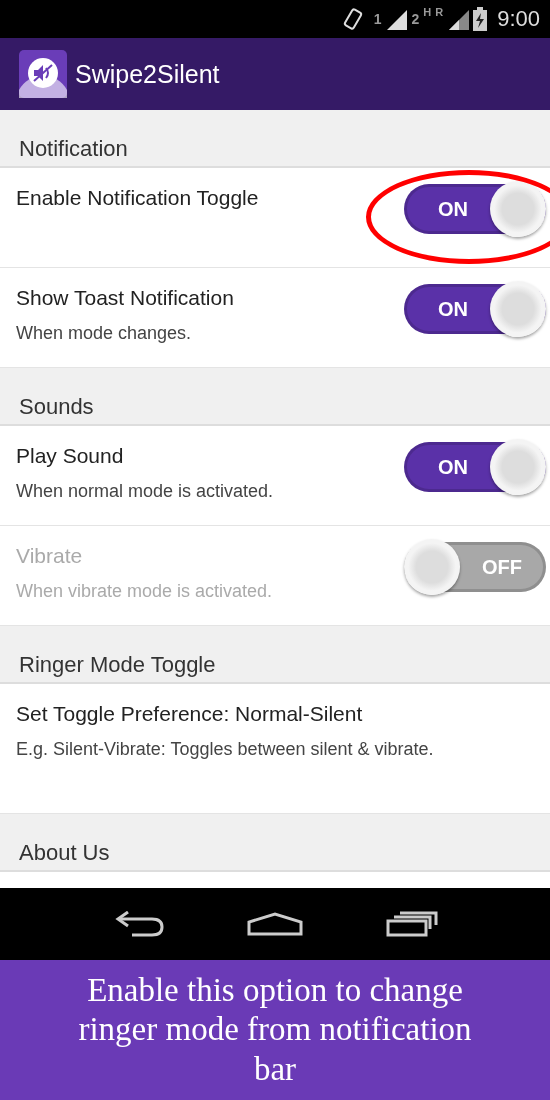 Image resolution: width=550 pixels, height=1100 pixels. I want to click on setting-title: Enable Notification Toggle, so click(138, 198).